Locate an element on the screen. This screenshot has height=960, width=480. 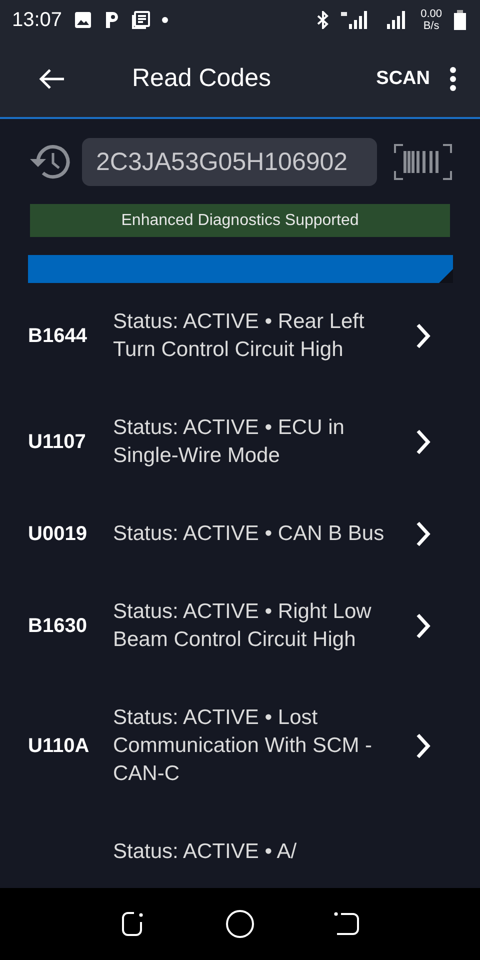
back-button is located at coordinates (52, 79).